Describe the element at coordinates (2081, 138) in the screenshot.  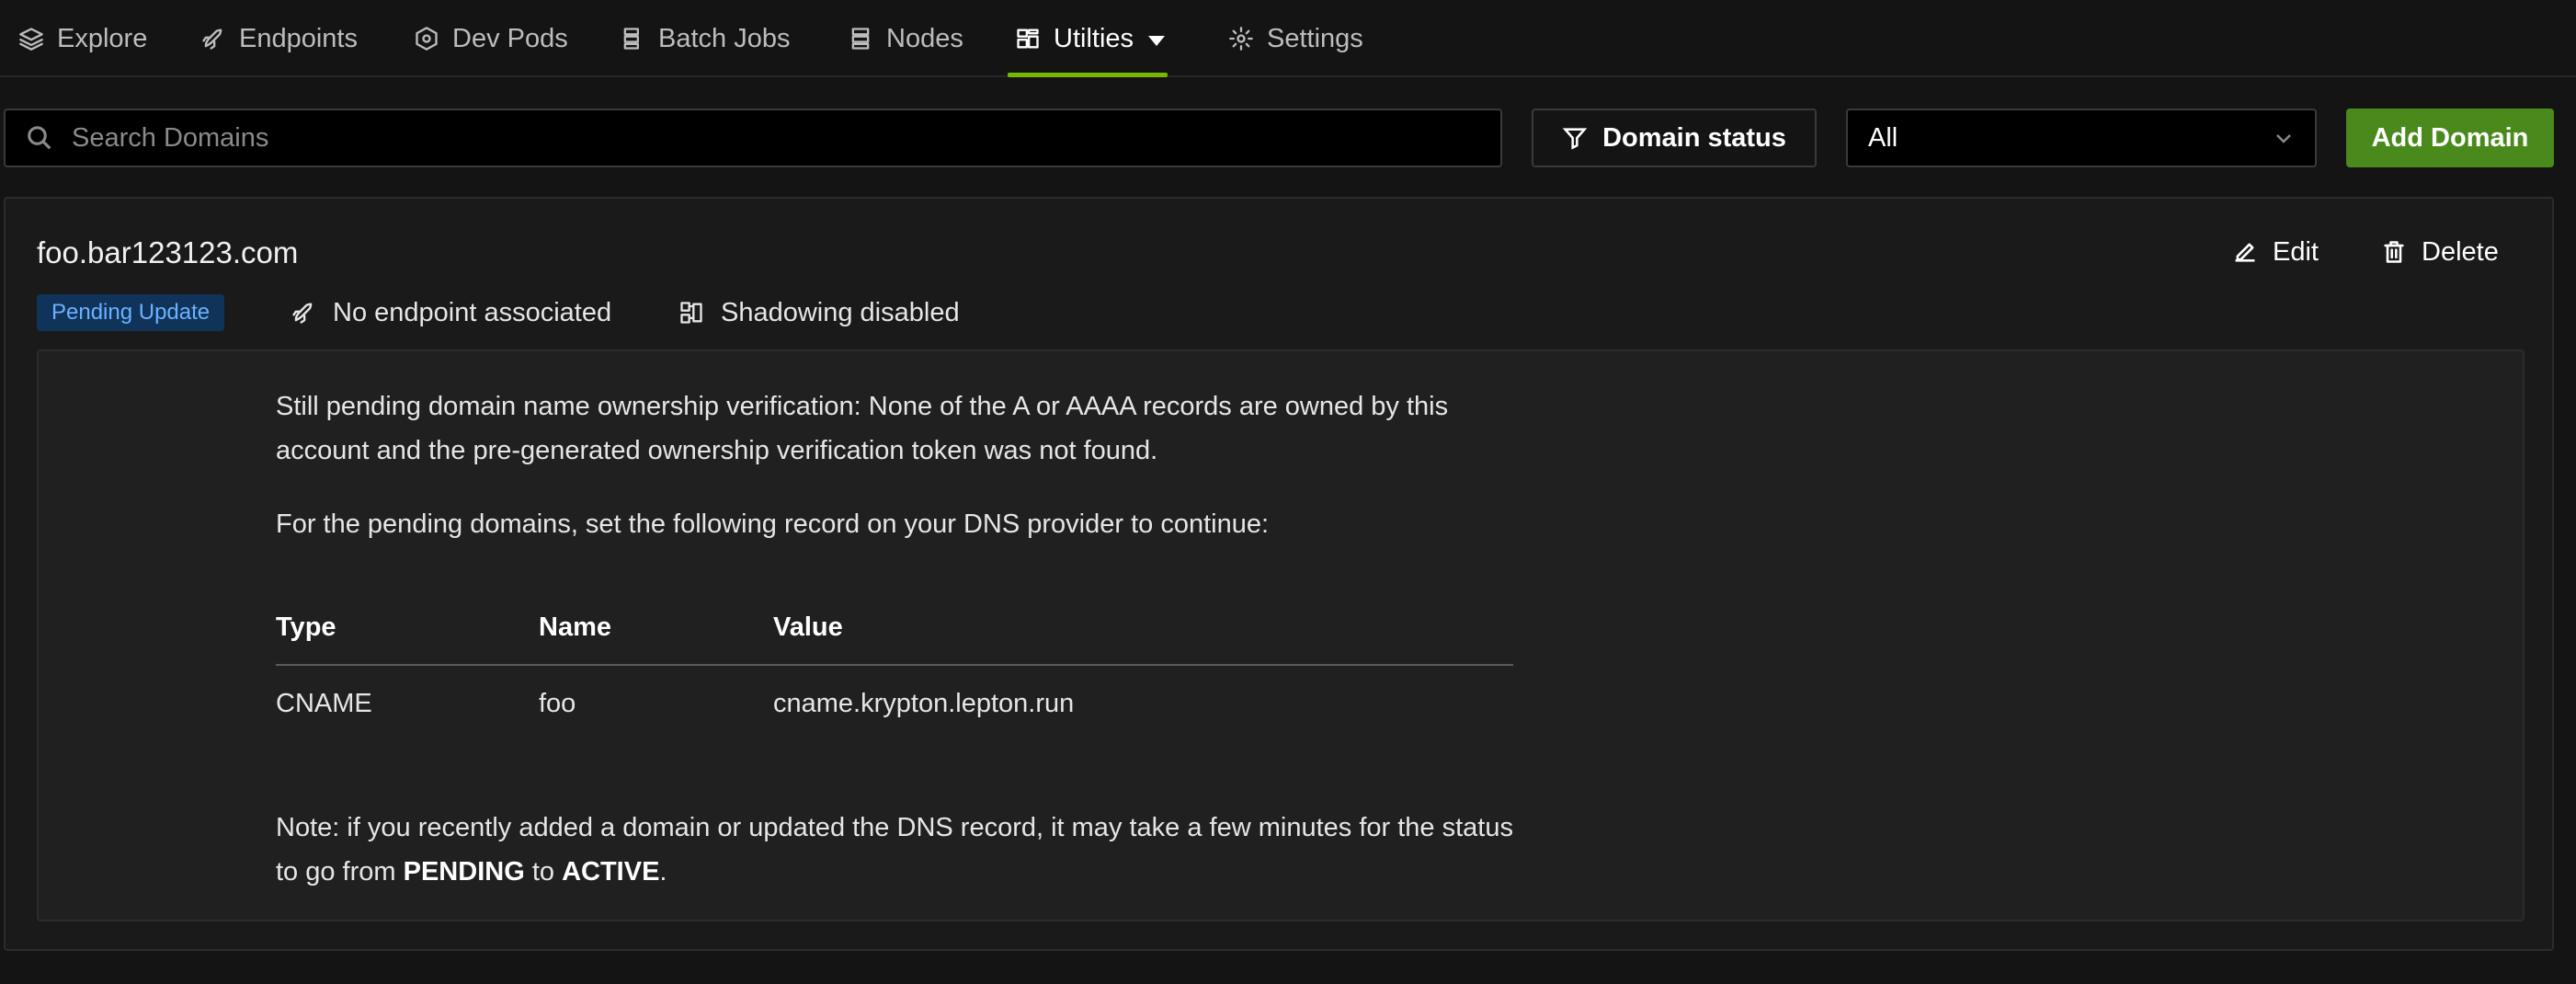
I see `status-select: All` at that location.